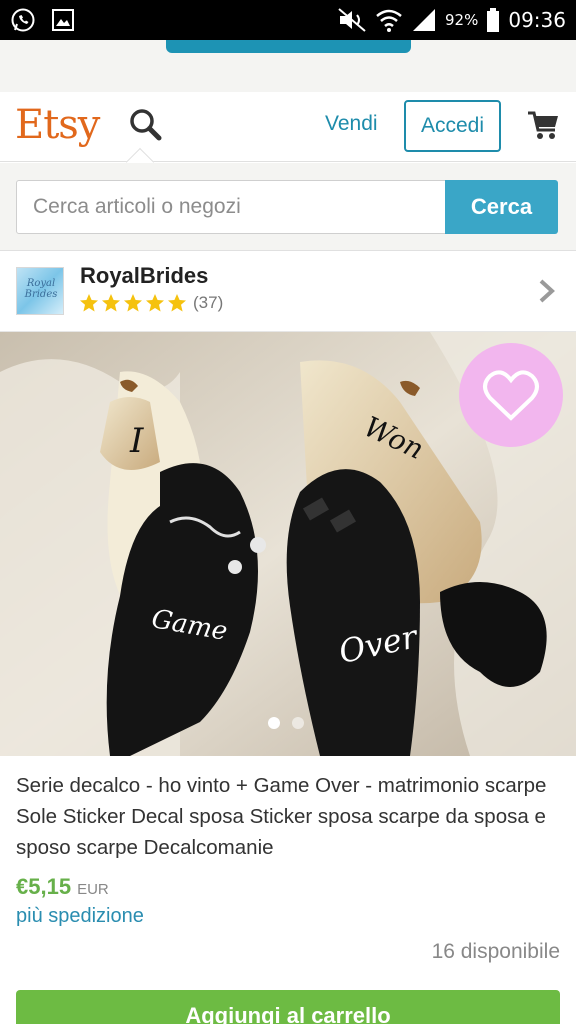  I want to click on review-count: (37), so click(208, 302).